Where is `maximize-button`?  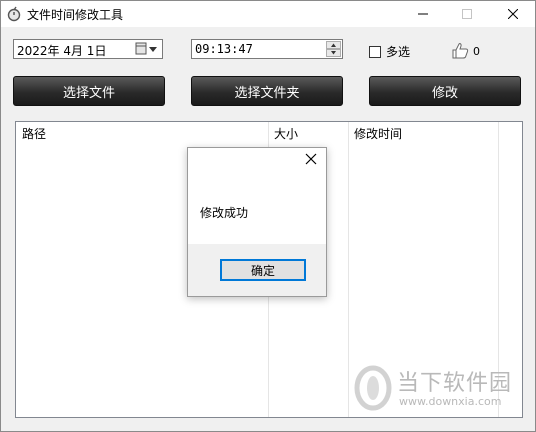 maximize-button is located at coordinates (467, 14).